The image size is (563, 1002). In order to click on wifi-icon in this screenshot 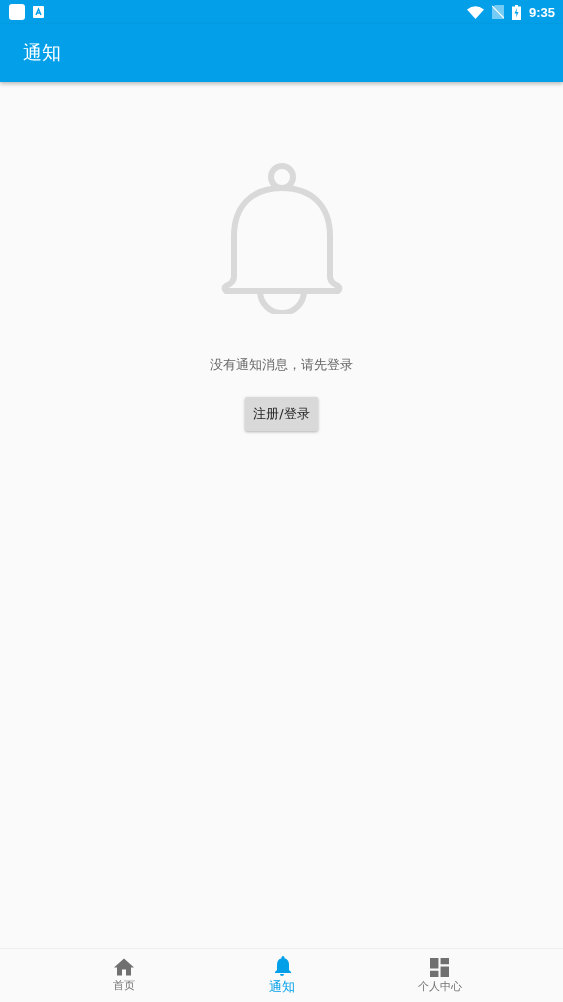, I will do `click(475, 12)`.